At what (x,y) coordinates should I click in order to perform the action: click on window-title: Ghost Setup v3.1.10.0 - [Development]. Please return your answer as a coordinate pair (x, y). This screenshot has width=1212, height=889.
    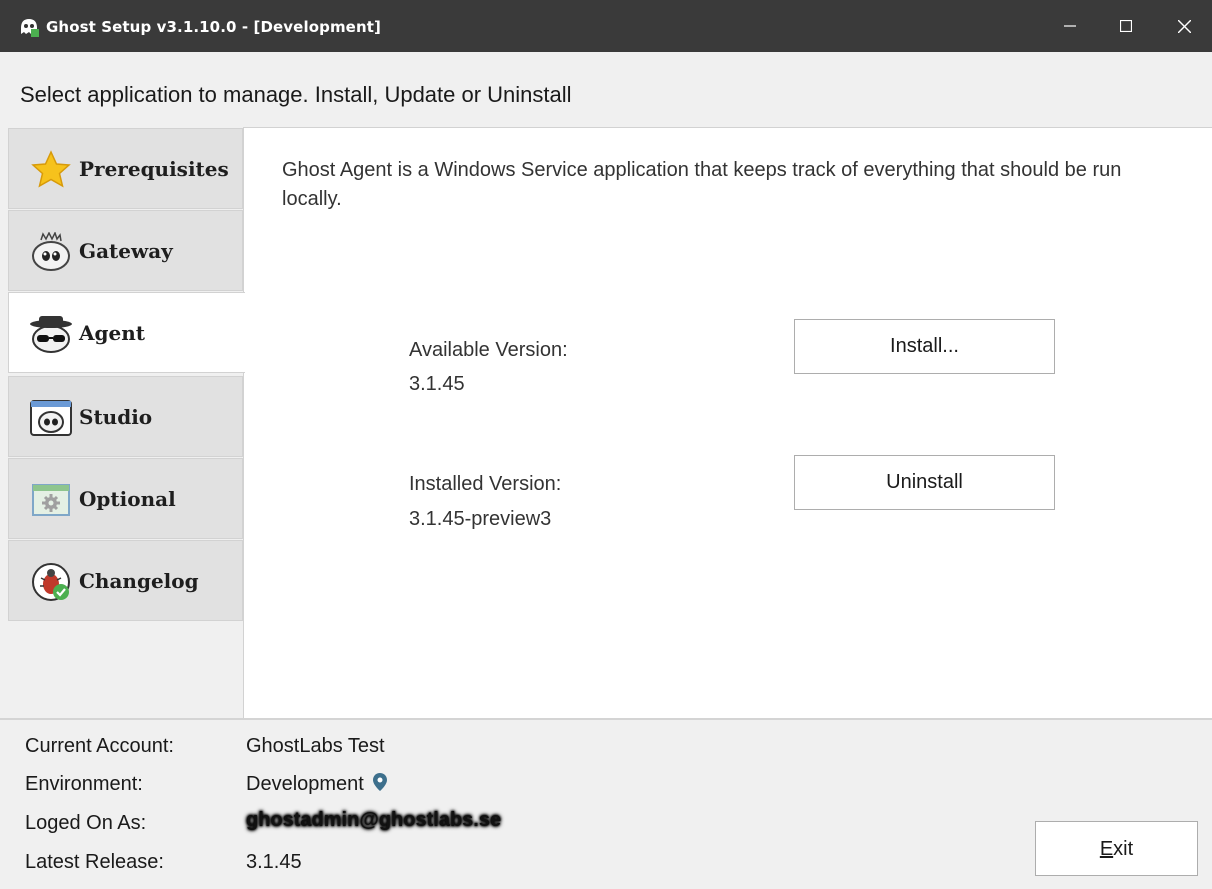
    Looking at the image, I should click on (213, 27).